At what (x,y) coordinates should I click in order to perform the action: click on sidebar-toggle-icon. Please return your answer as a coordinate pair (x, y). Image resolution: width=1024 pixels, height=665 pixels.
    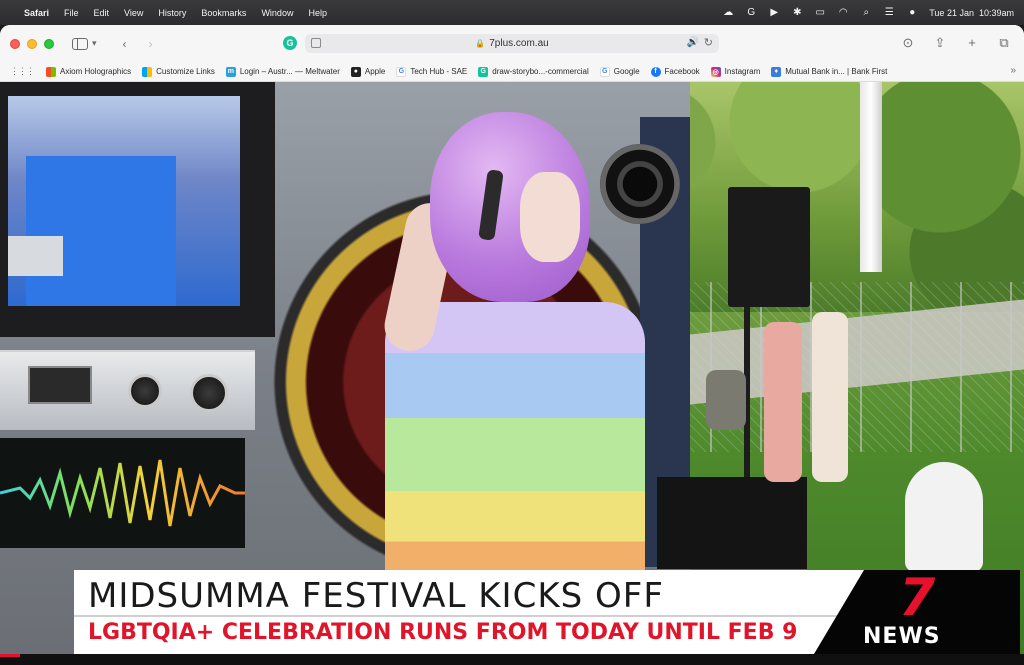
    Looking at the image, I should click on (80, 43).